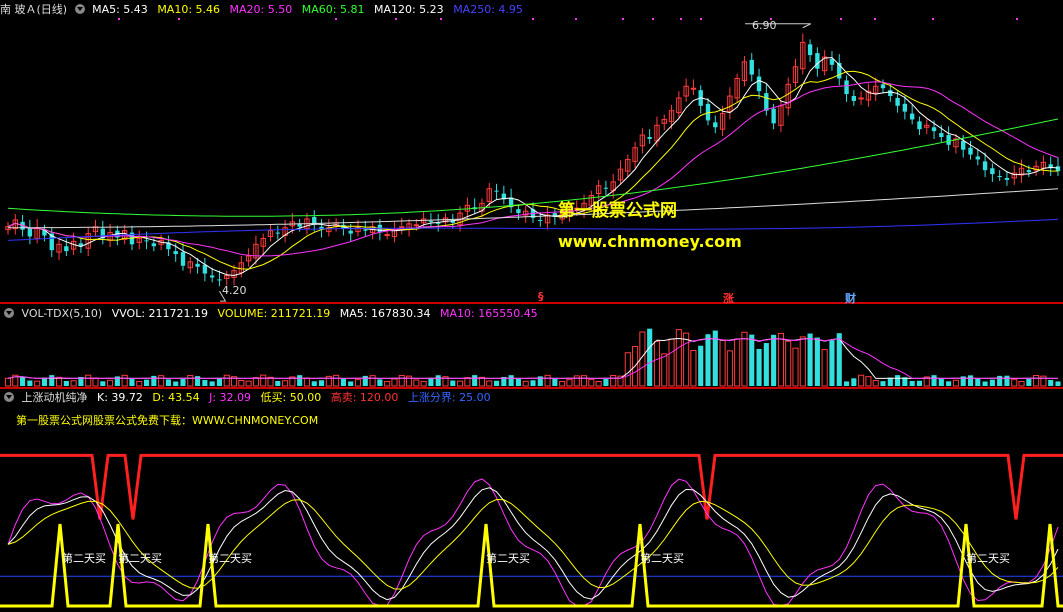 The width and height of the screenshot is (1063, 612). I want to click on d-value: D: 43.54, so click(176, 397).